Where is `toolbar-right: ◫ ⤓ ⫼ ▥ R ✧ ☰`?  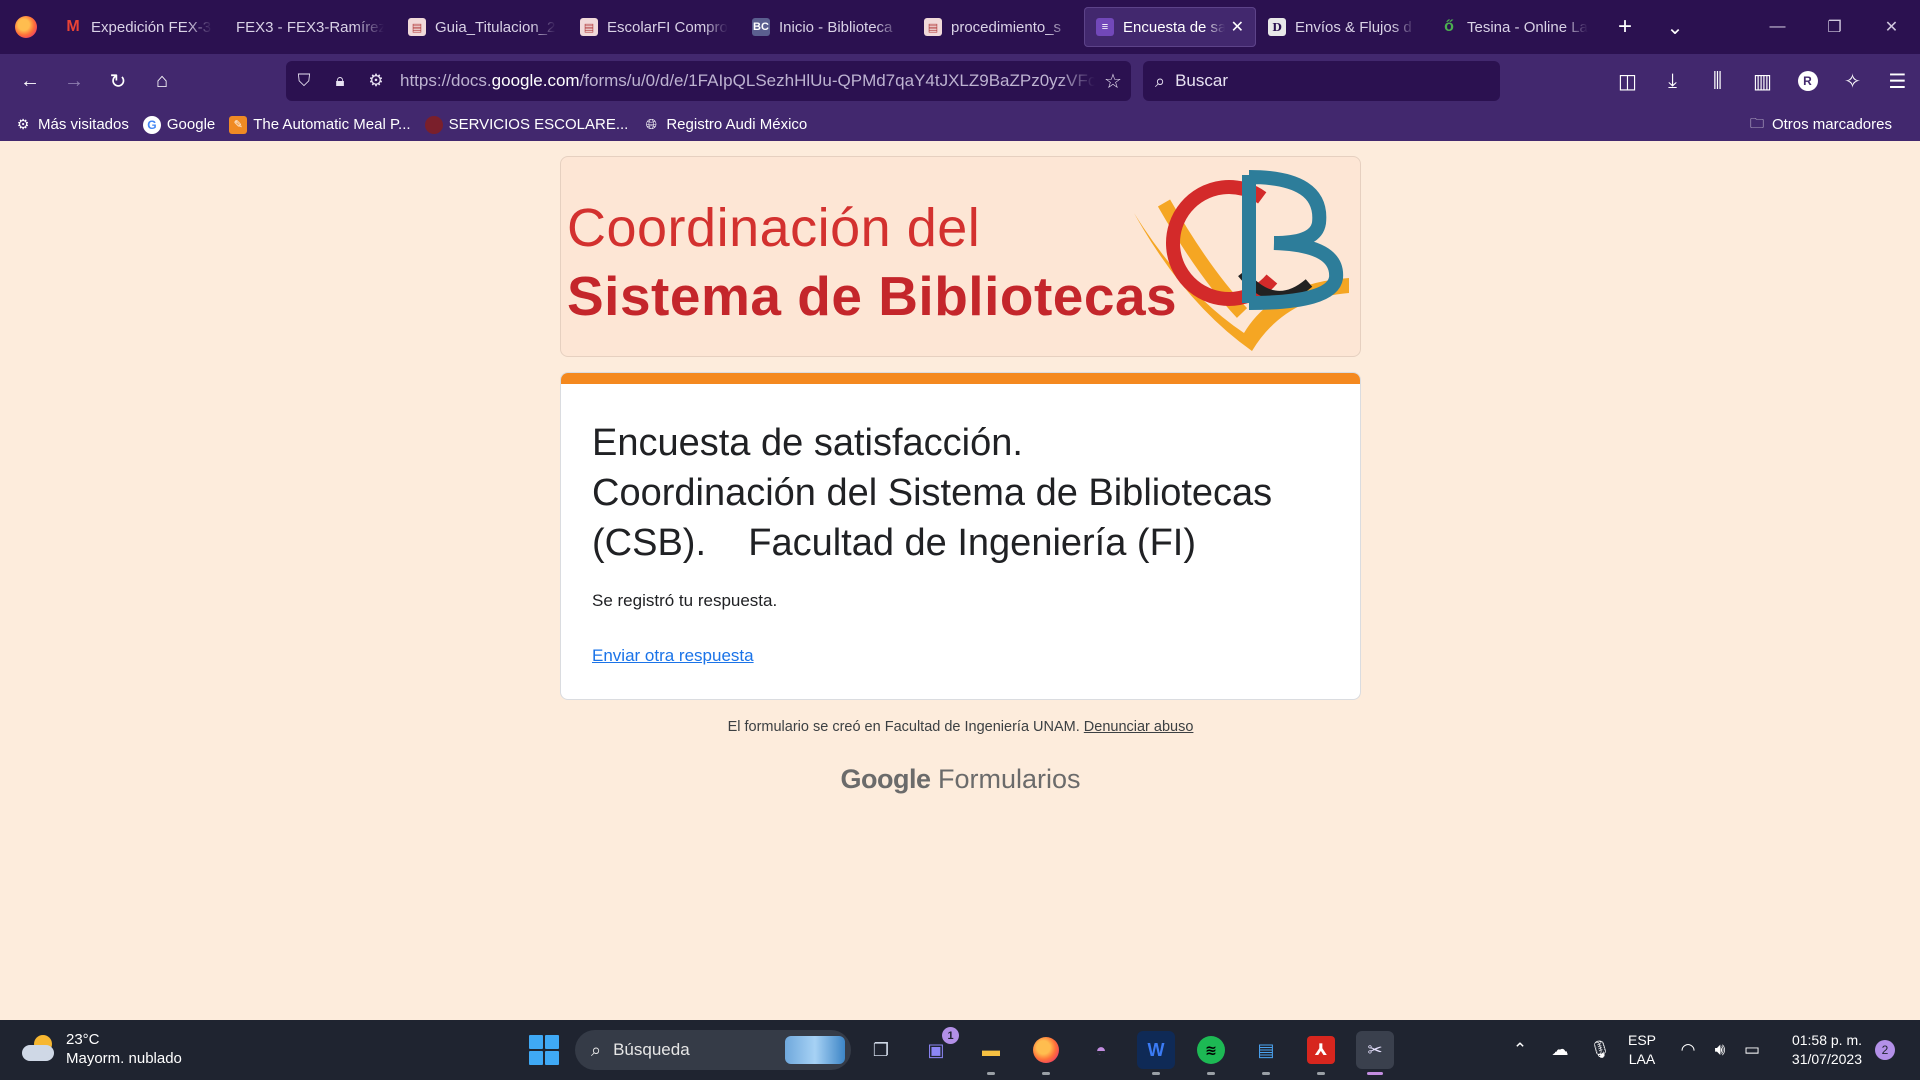 toolbar-right: ◫ ⤓ ⫼ ▥ R ✧ ☰ is located at coordinates (1762, 81).